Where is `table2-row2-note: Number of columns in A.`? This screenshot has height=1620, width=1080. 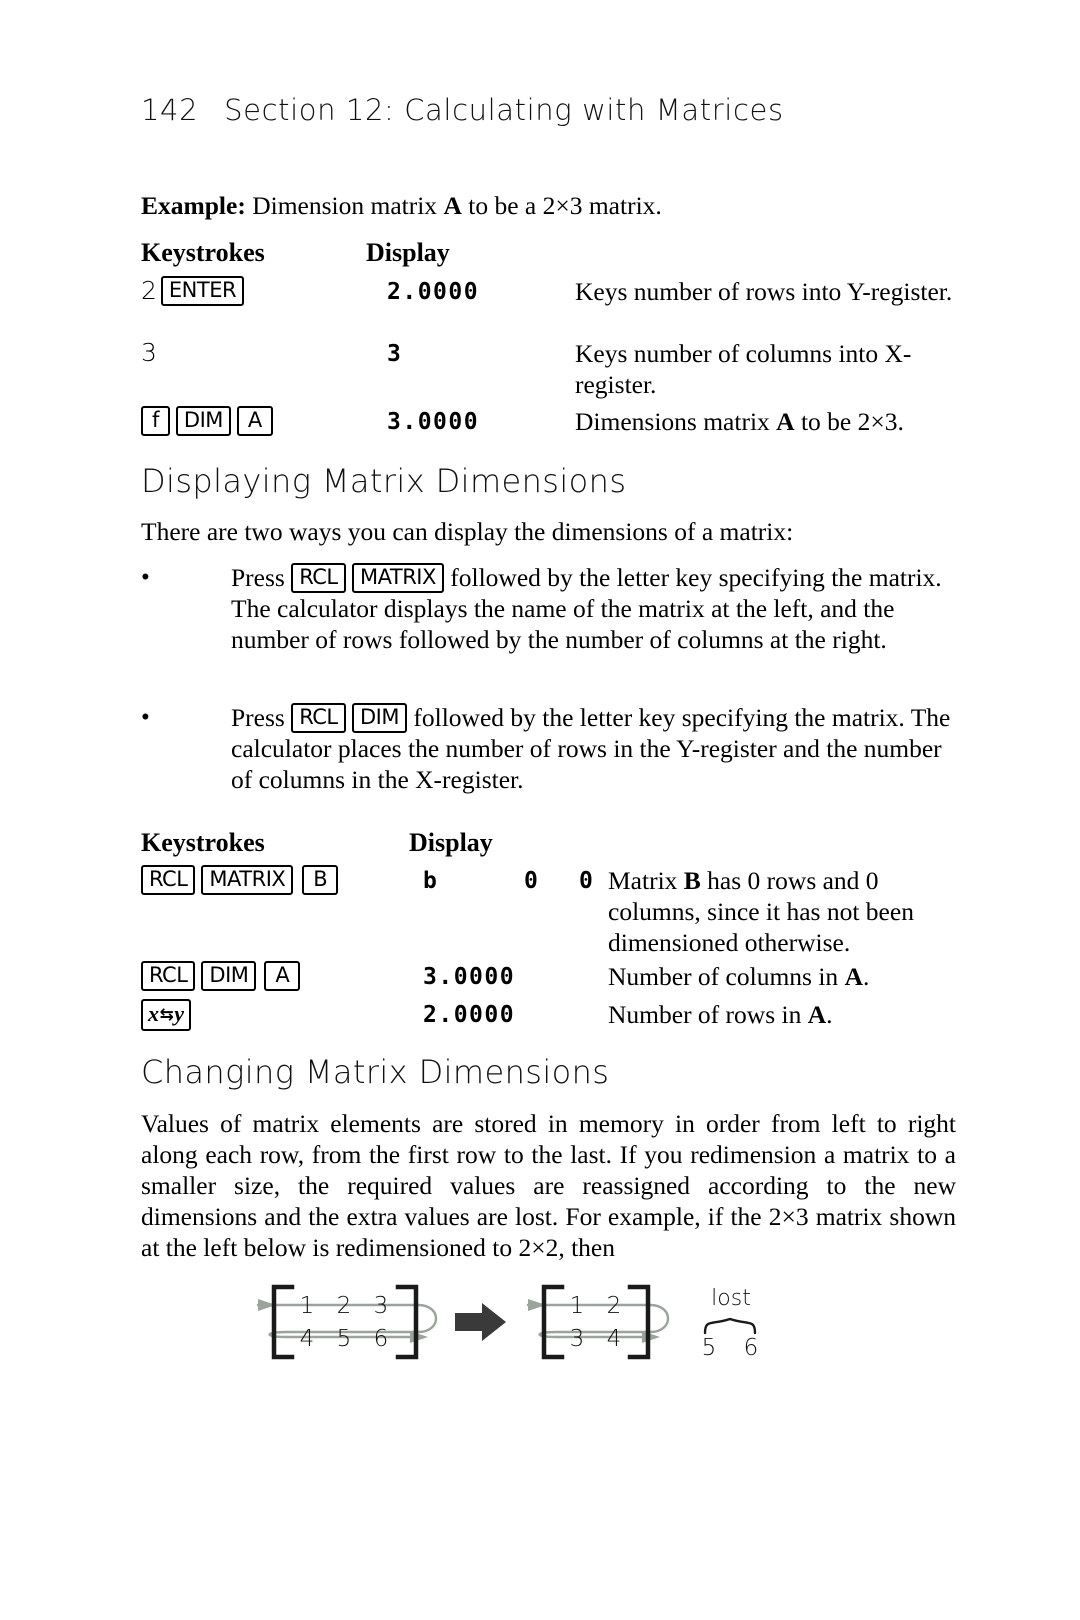 table2-row2-note: Number of columns in A. is located at coordinates (788, 976).